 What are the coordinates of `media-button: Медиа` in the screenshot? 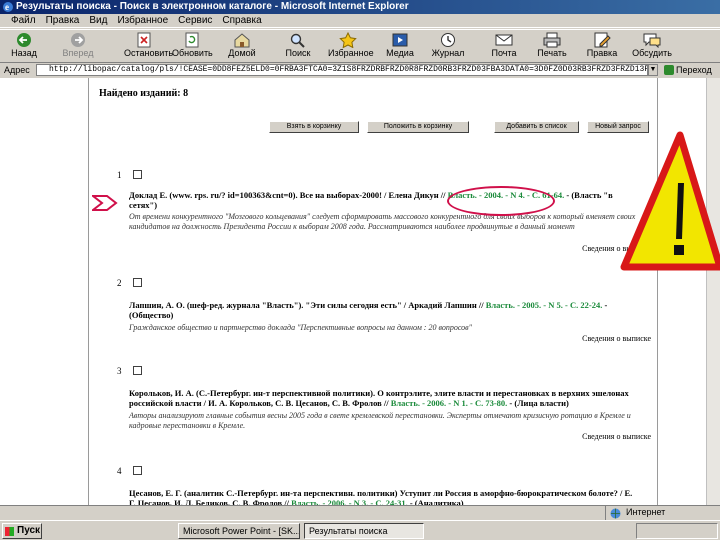 It's located at (400, 47).